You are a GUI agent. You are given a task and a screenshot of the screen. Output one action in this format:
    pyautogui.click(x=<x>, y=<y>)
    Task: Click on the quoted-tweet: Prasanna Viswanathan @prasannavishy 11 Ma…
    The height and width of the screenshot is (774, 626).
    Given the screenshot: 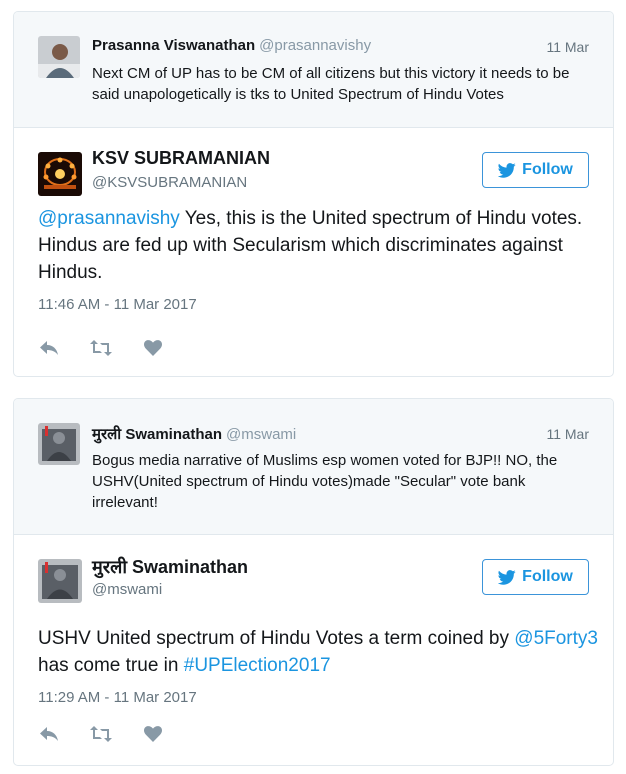 What is the action you would take?
    pyautogui.click(x=313, y=70)
    